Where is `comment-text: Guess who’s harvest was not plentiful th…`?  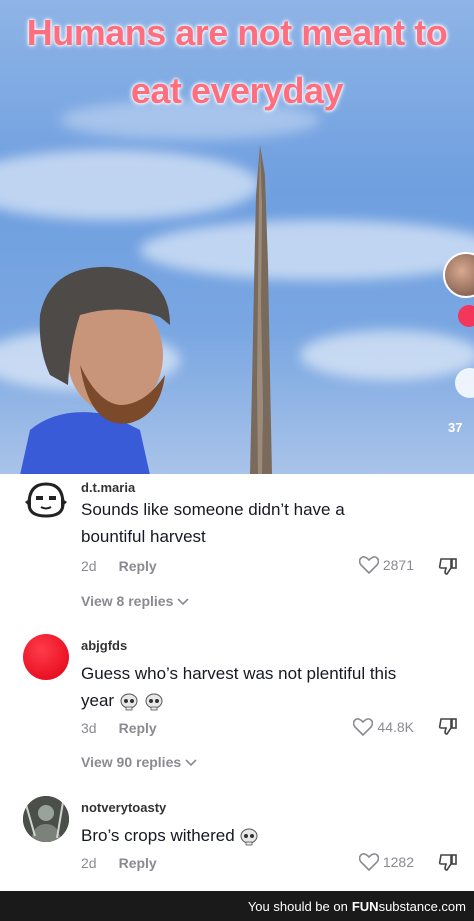 comment-text: Guess who’s harvest was not plentiful th… is located at coordinates (271, 687).